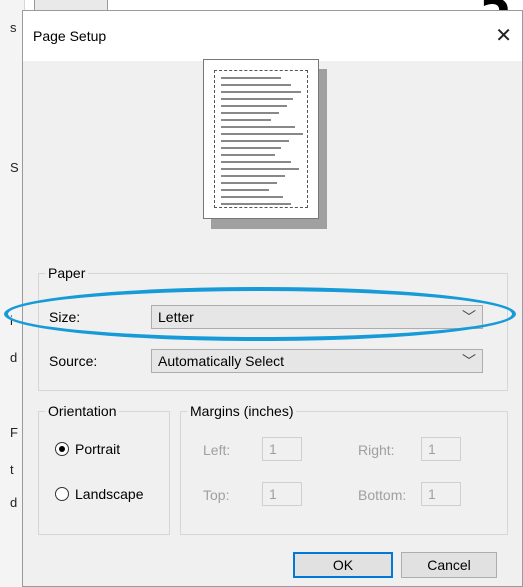 This screenshot has width=523, height=587. What do you see at coordinates (67, 273) in the screenshot?
I see `paper-group-label: Paper` at bounding box center [67, 273].